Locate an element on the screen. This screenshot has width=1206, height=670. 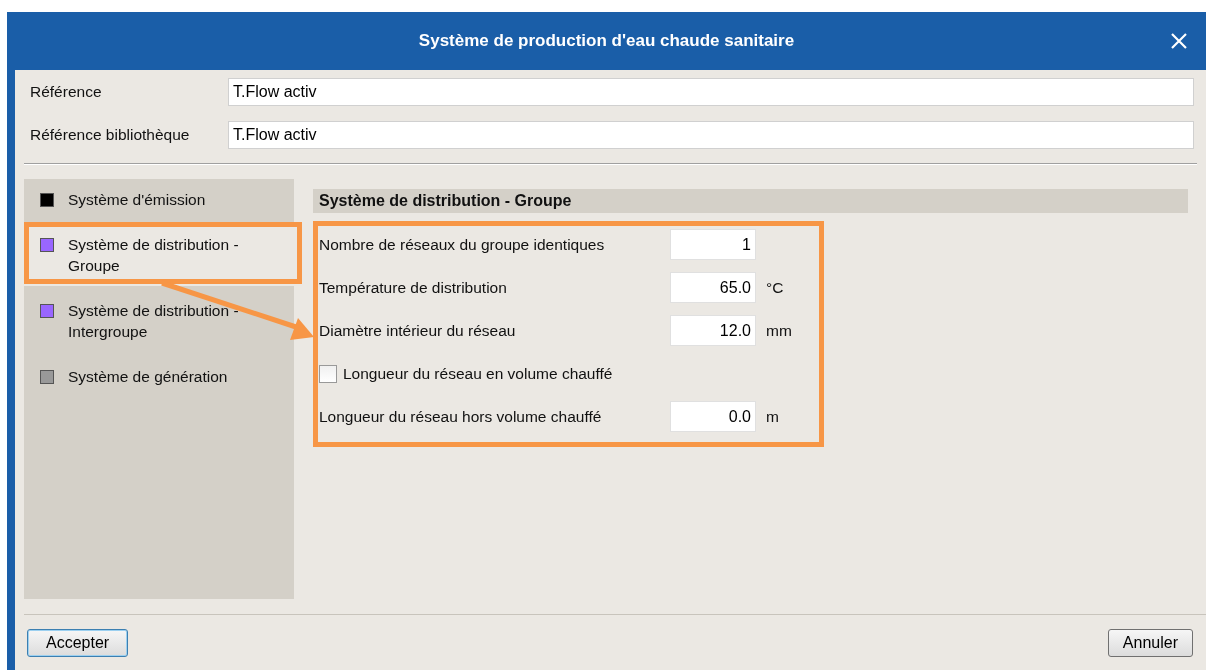
field-label: Référence bibliothèque is located at coordinates (110, 135).